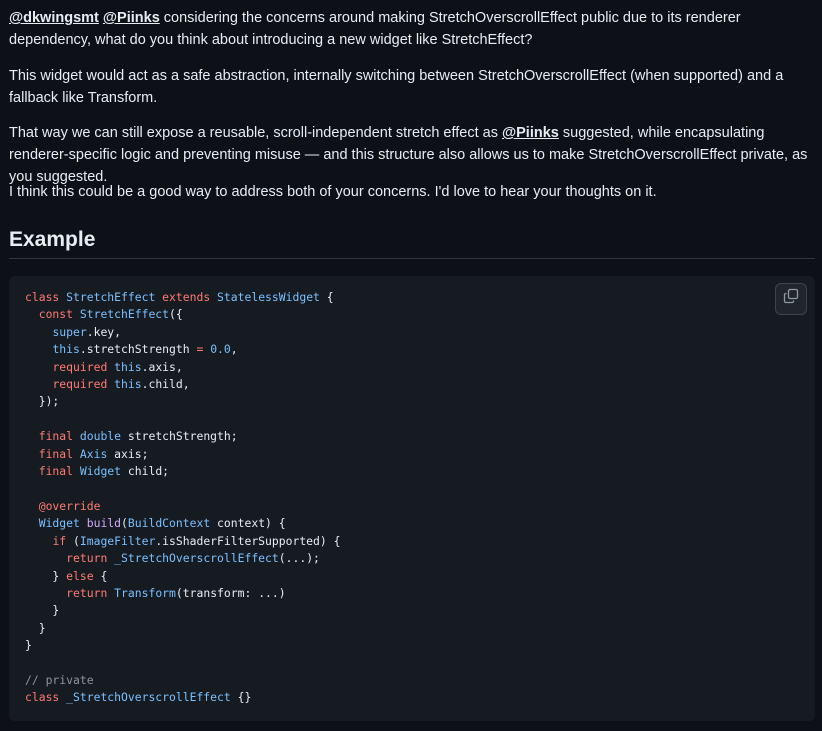  Describe the element at coordinates (117, 366) in the screenshot. I see `code-line: required this.axis,` at that location.